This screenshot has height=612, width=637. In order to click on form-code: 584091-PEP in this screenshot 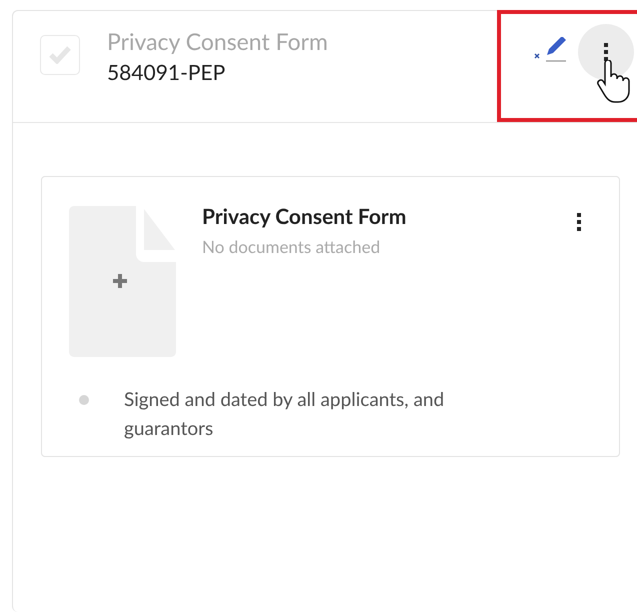, I will do `click(166, 73)`.